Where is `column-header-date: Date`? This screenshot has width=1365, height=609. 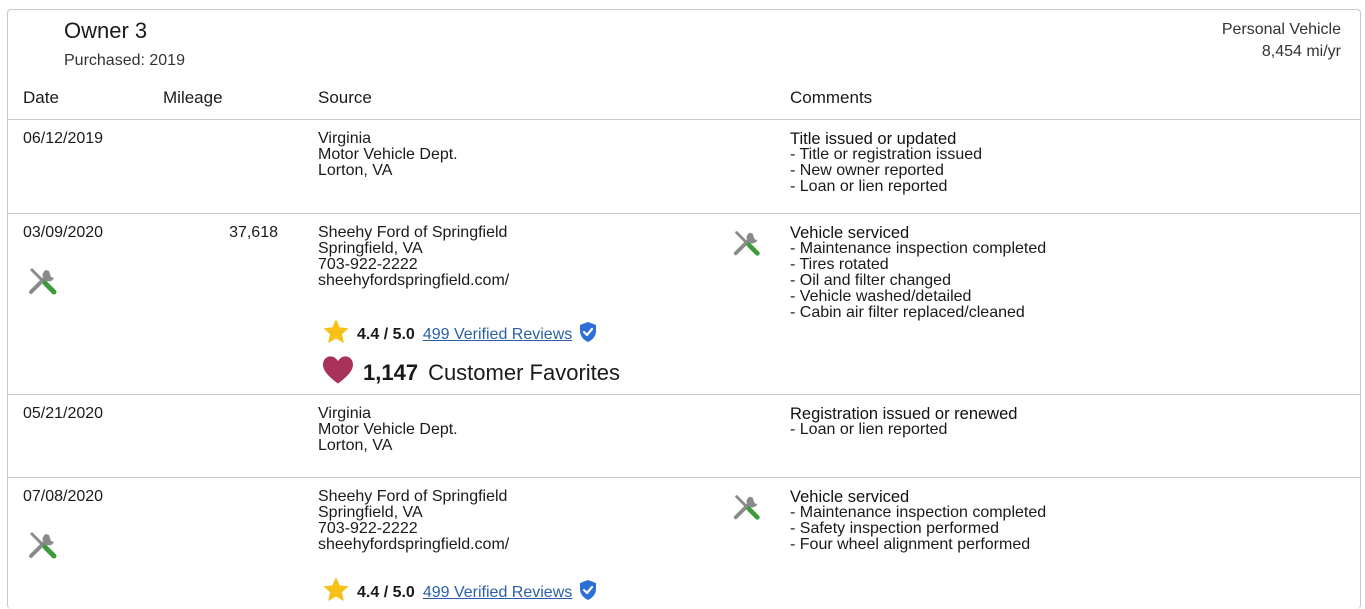
column-header-date: Date is located at coordinates (41, 97).